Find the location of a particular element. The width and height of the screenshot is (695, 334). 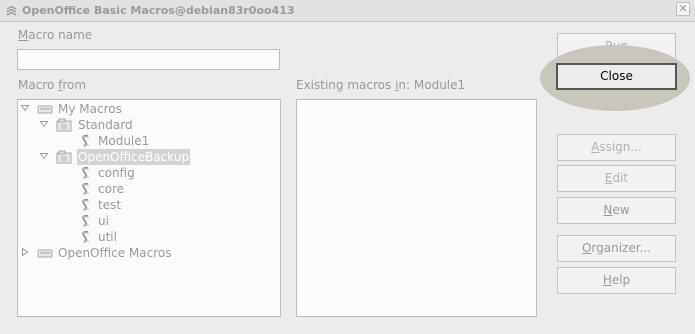

tree-item-openofficebackup: OpenOfficeBackup is located at coordinates (149, 157).